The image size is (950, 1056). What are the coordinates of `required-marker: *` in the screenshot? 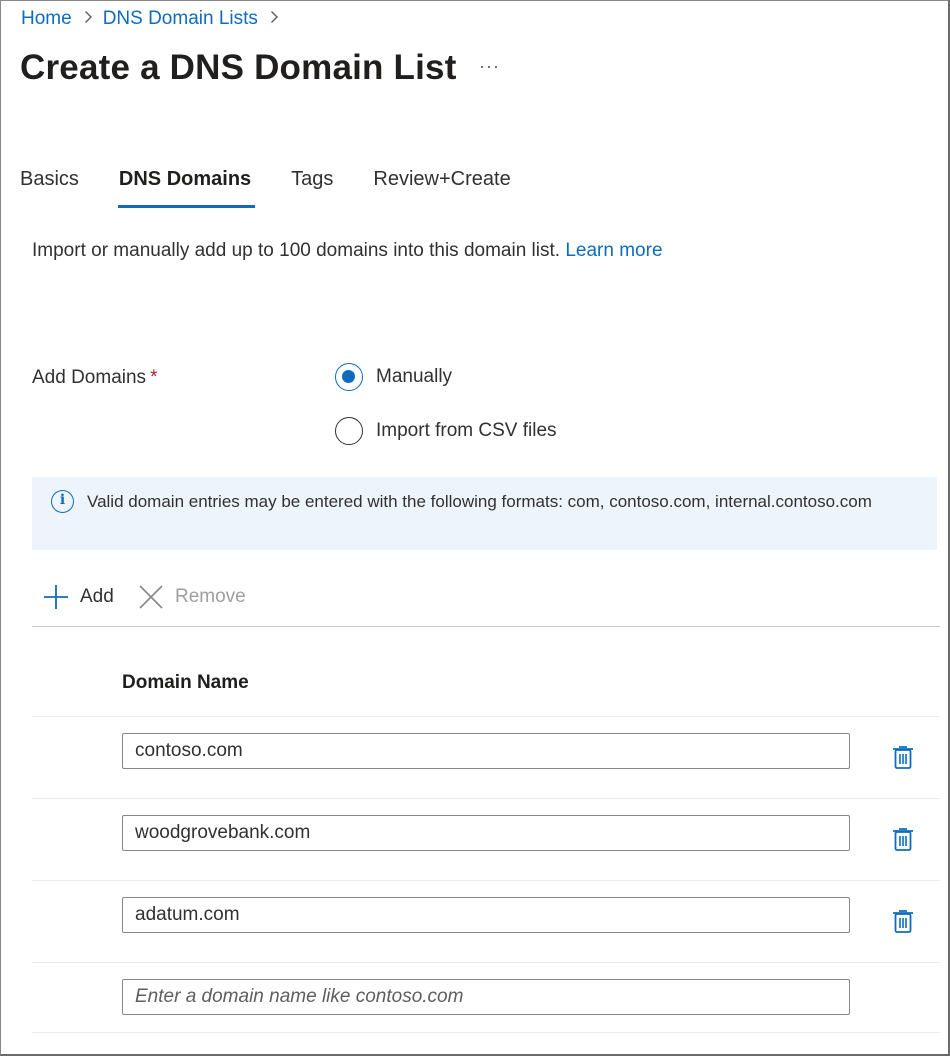 It's located at (154, 377).